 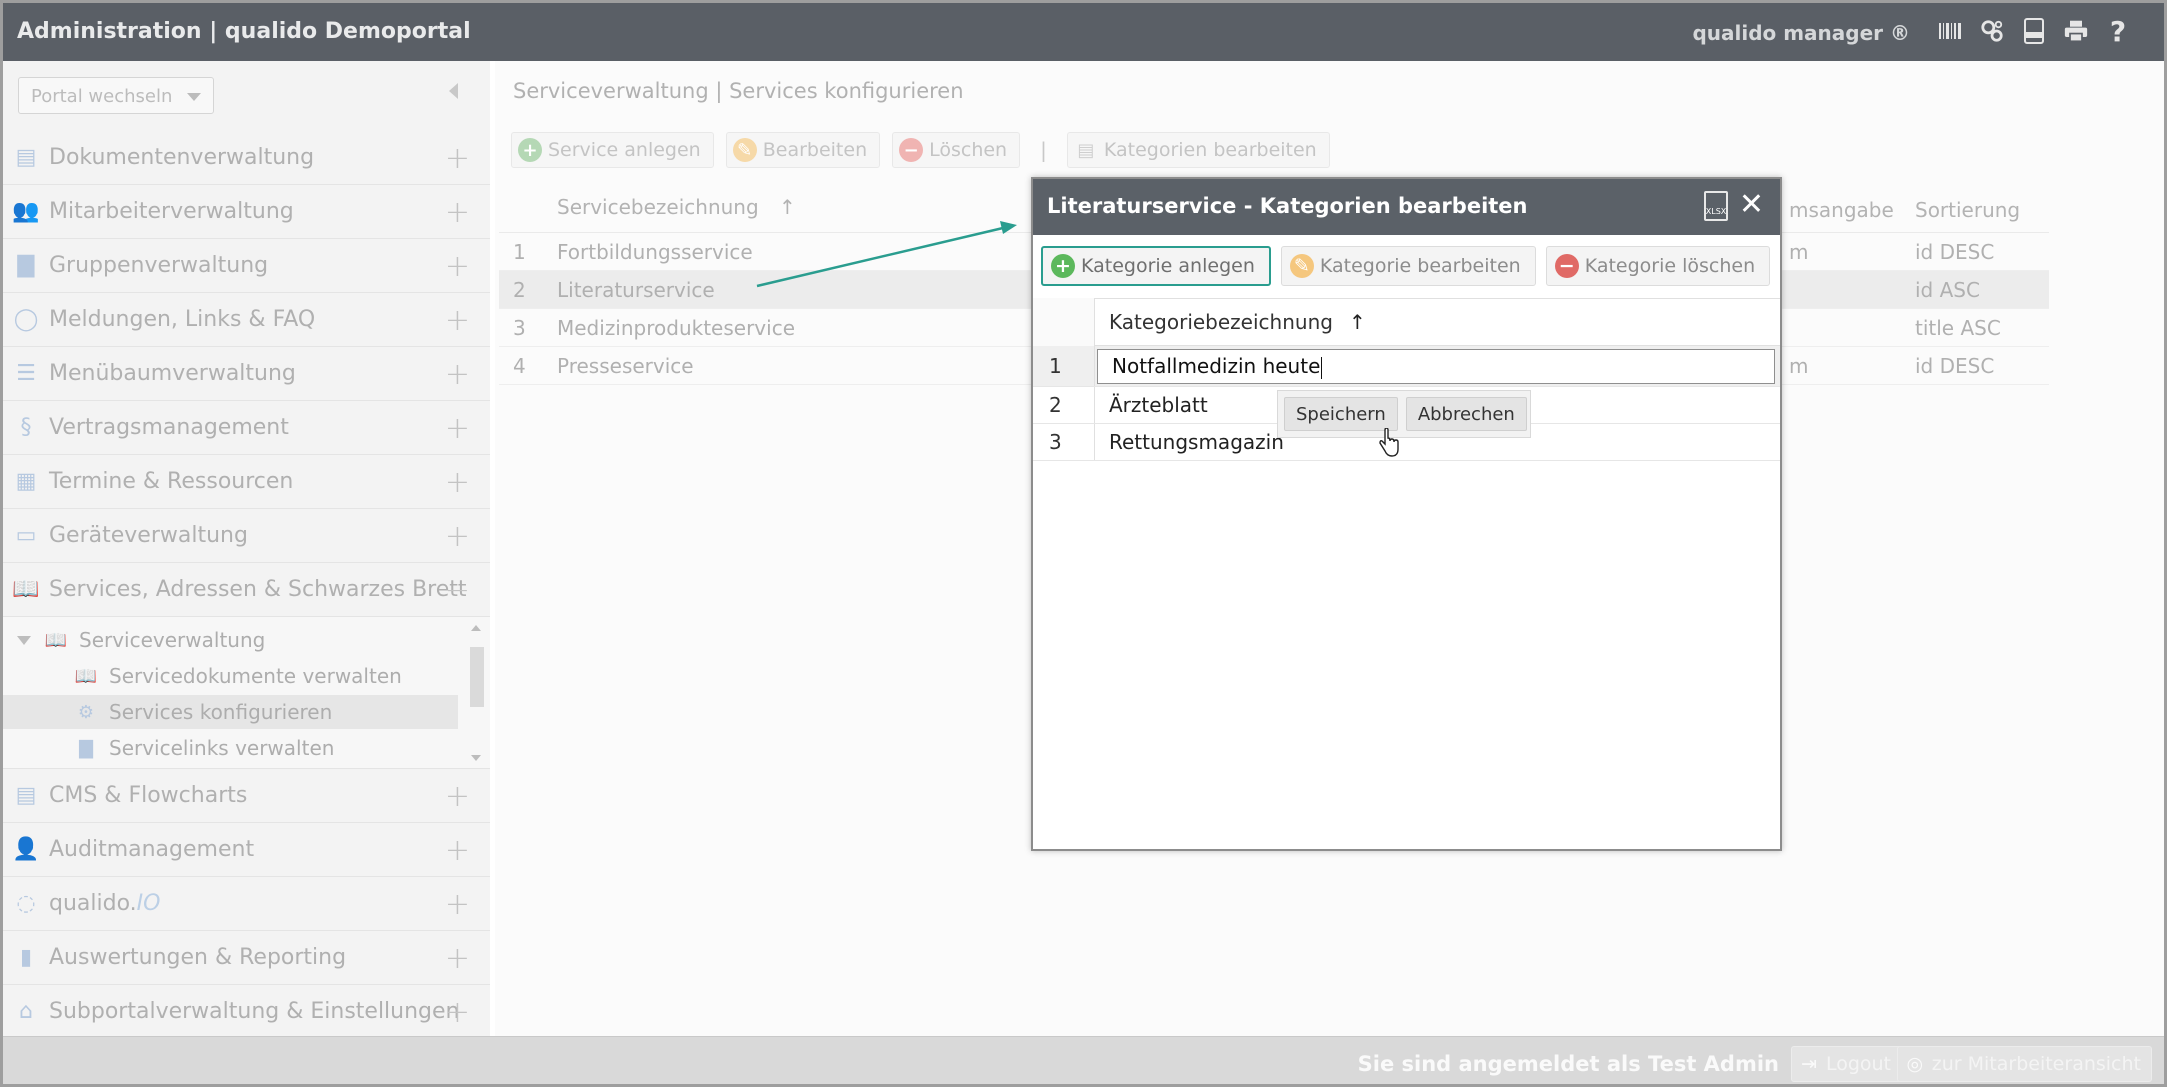 What do you see at coordinates (782, 207) in the screenshot?
I see `column-header-servicebezeichnung: Servicebezeichnung ↑` at bounding box center [782, 207].